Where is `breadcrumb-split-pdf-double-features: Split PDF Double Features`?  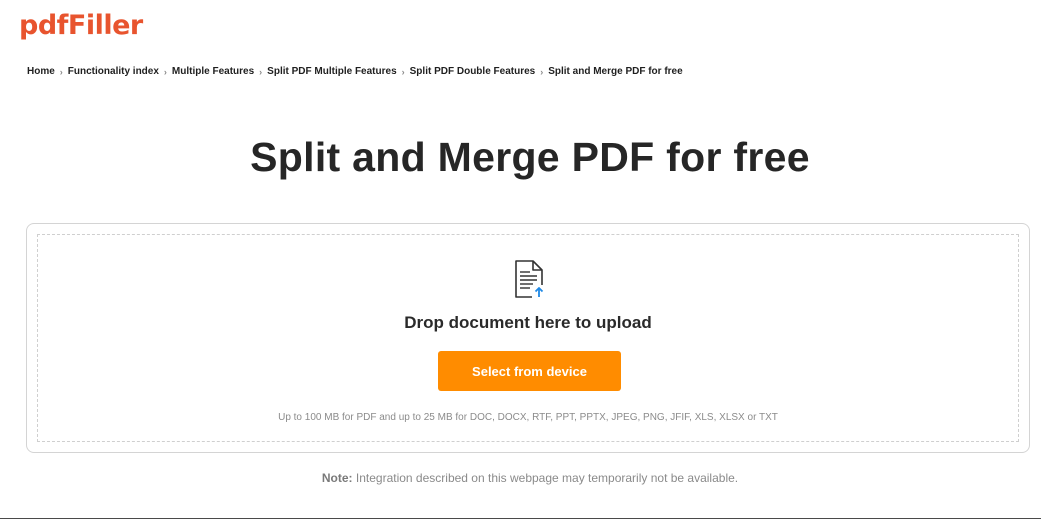 breadcrumb-split-pdf-double-features: Split PDF Double Features is located at coordinates (473, 71).